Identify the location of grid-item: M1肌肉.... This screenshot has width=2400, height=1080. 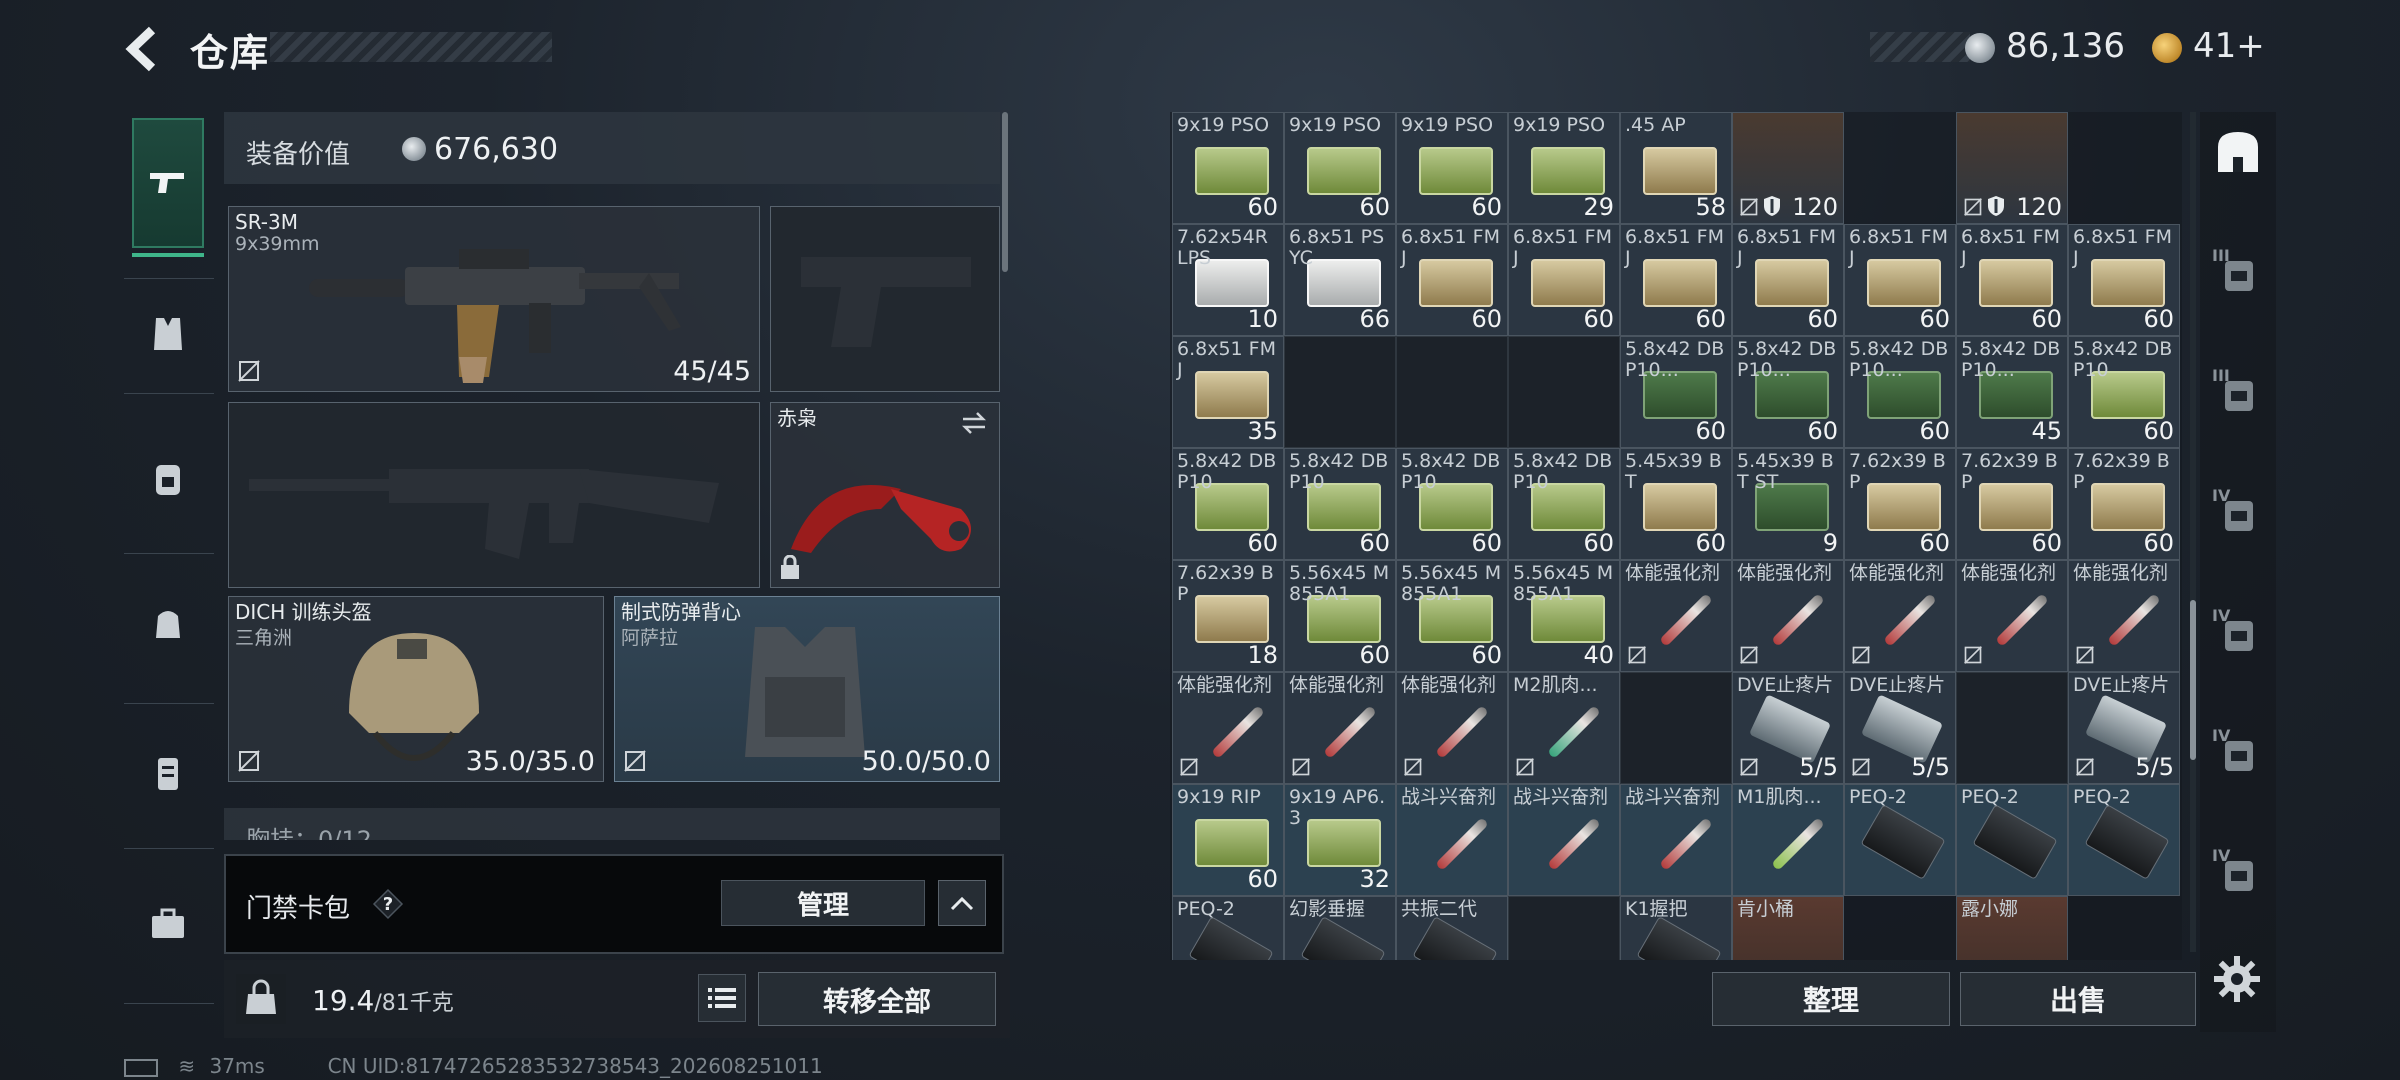
(1788, 840).